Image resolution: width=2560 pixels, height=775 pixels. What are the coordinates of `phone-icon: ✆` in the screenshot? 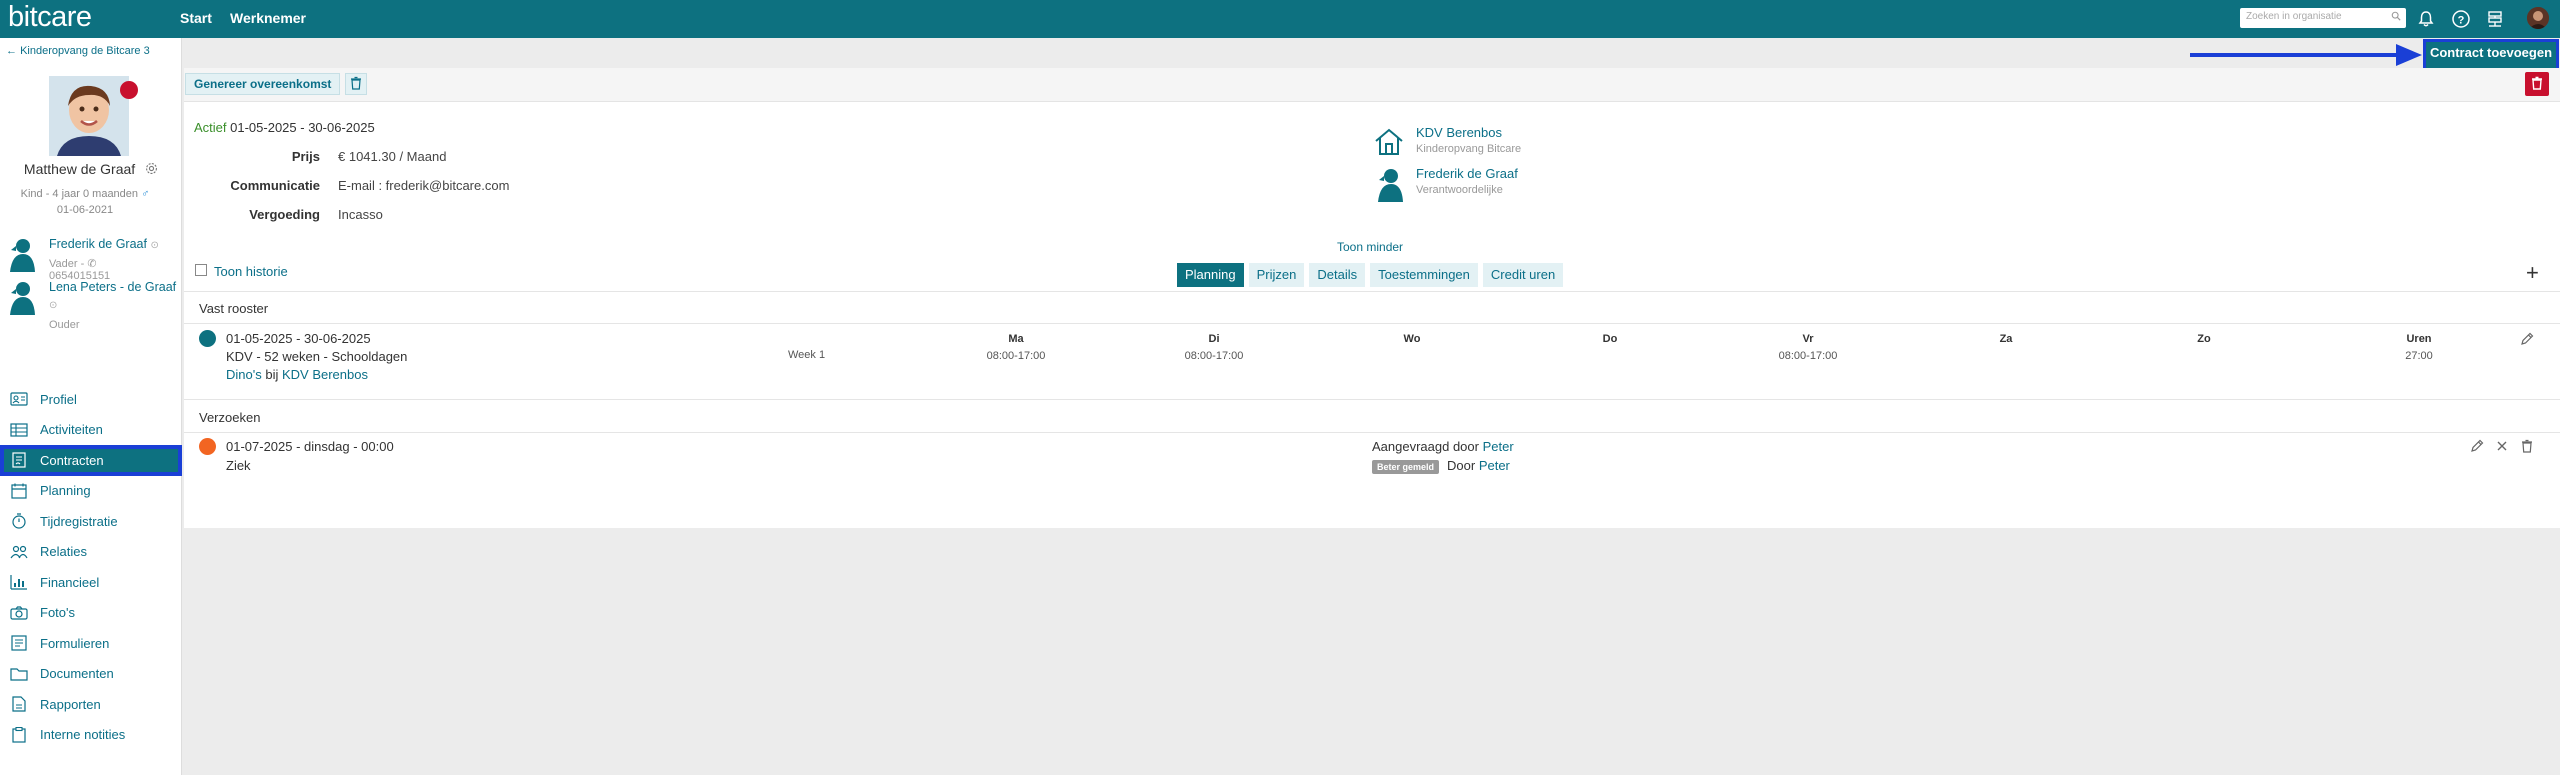 It's located at (92, 264).